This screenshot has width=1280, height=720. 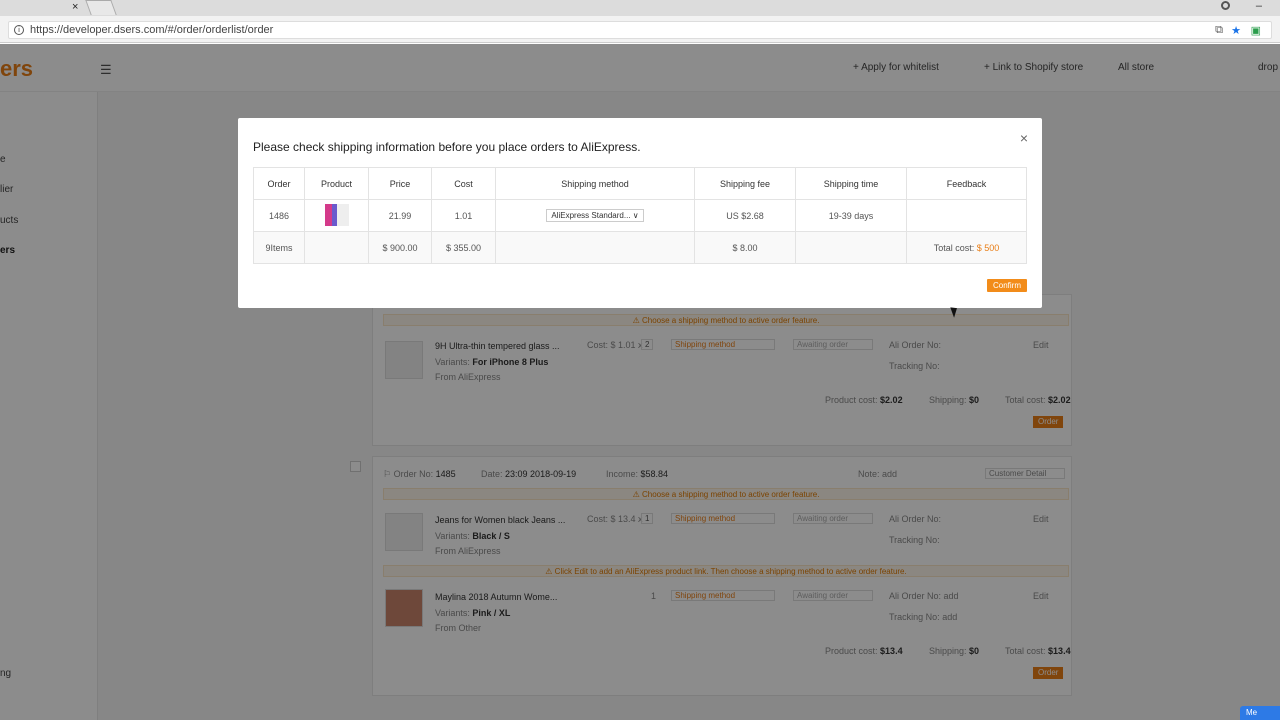 What do you see at coordinates (1259, 6) in the screenshot?
I see `minimize-button: –` at bounding box center [1259, 6].